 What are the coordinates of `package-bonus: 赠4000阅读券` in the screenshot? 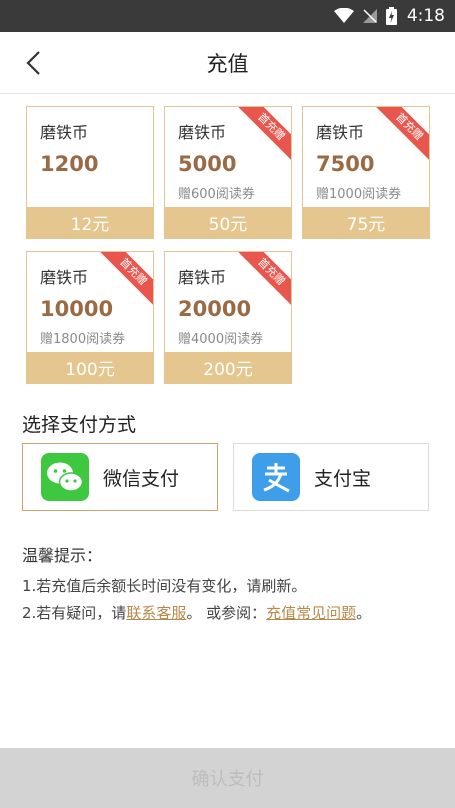 It's located at (221, 339).